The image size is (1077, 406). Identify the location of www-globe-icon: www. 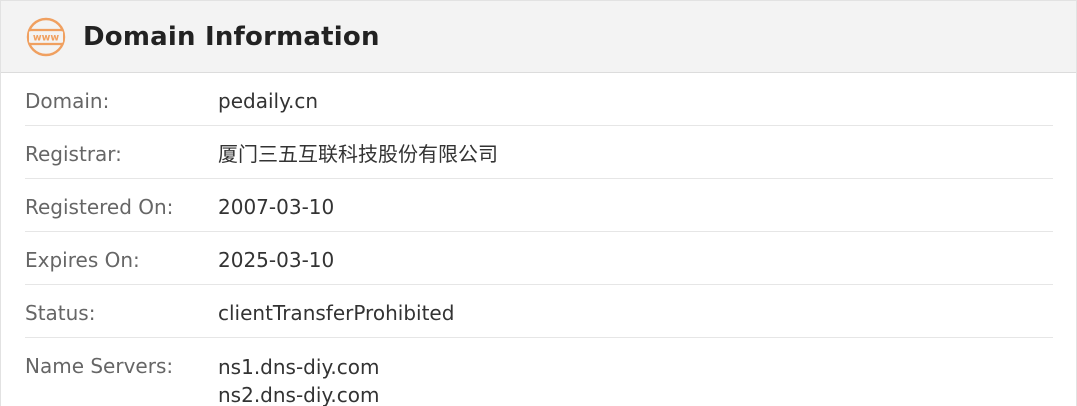
(46, 37).